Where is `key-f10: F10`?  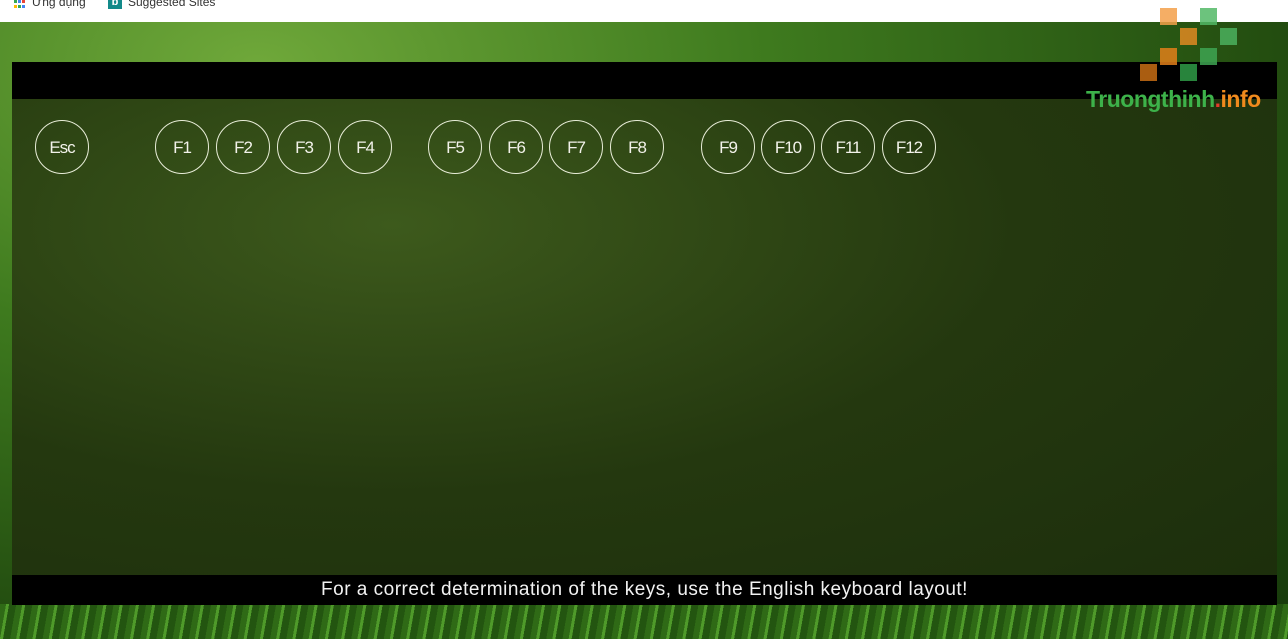
key-f10: F10 is located at coordinates (788, 147).